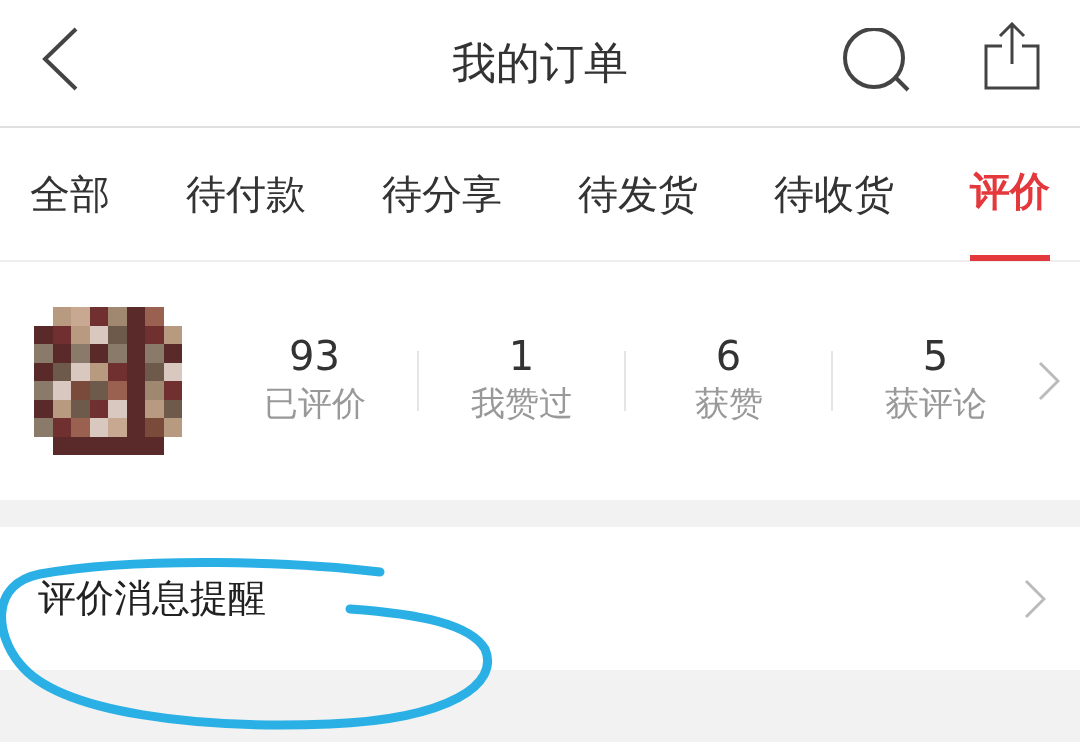  I want to click on share-icon, so click(1012, 56).